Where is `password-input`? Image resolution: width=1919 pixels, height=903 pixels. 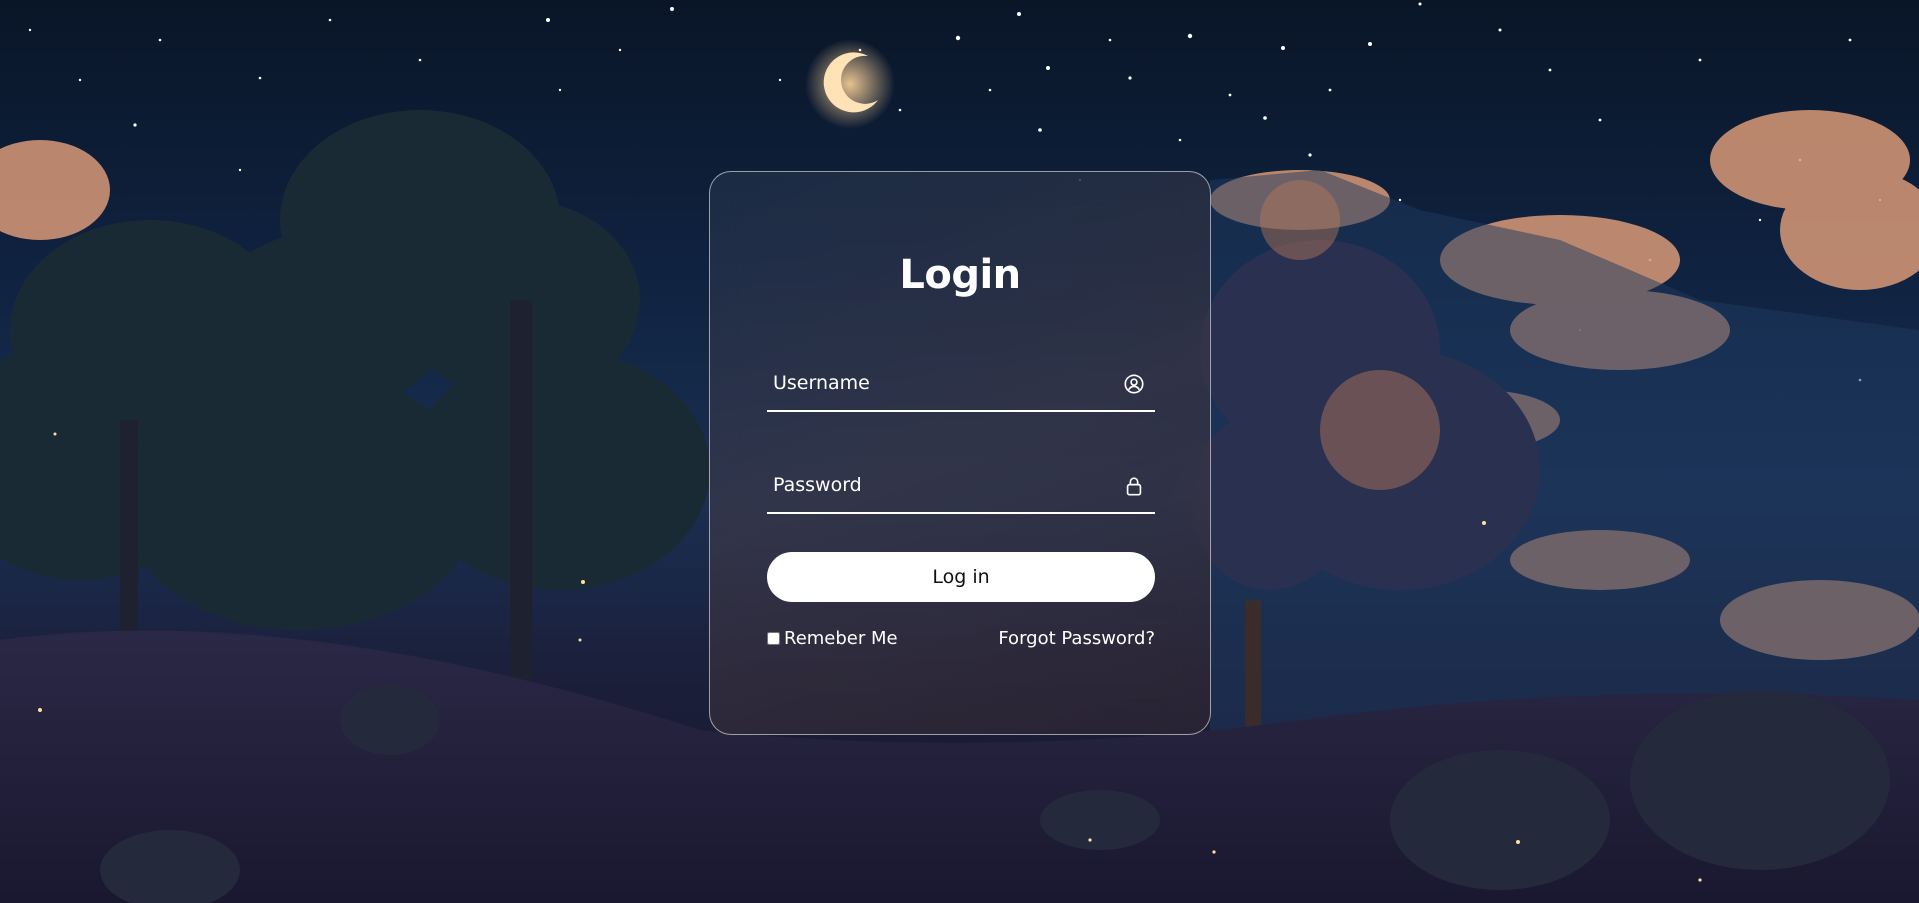 password-input is located at coordinates (937, 485).